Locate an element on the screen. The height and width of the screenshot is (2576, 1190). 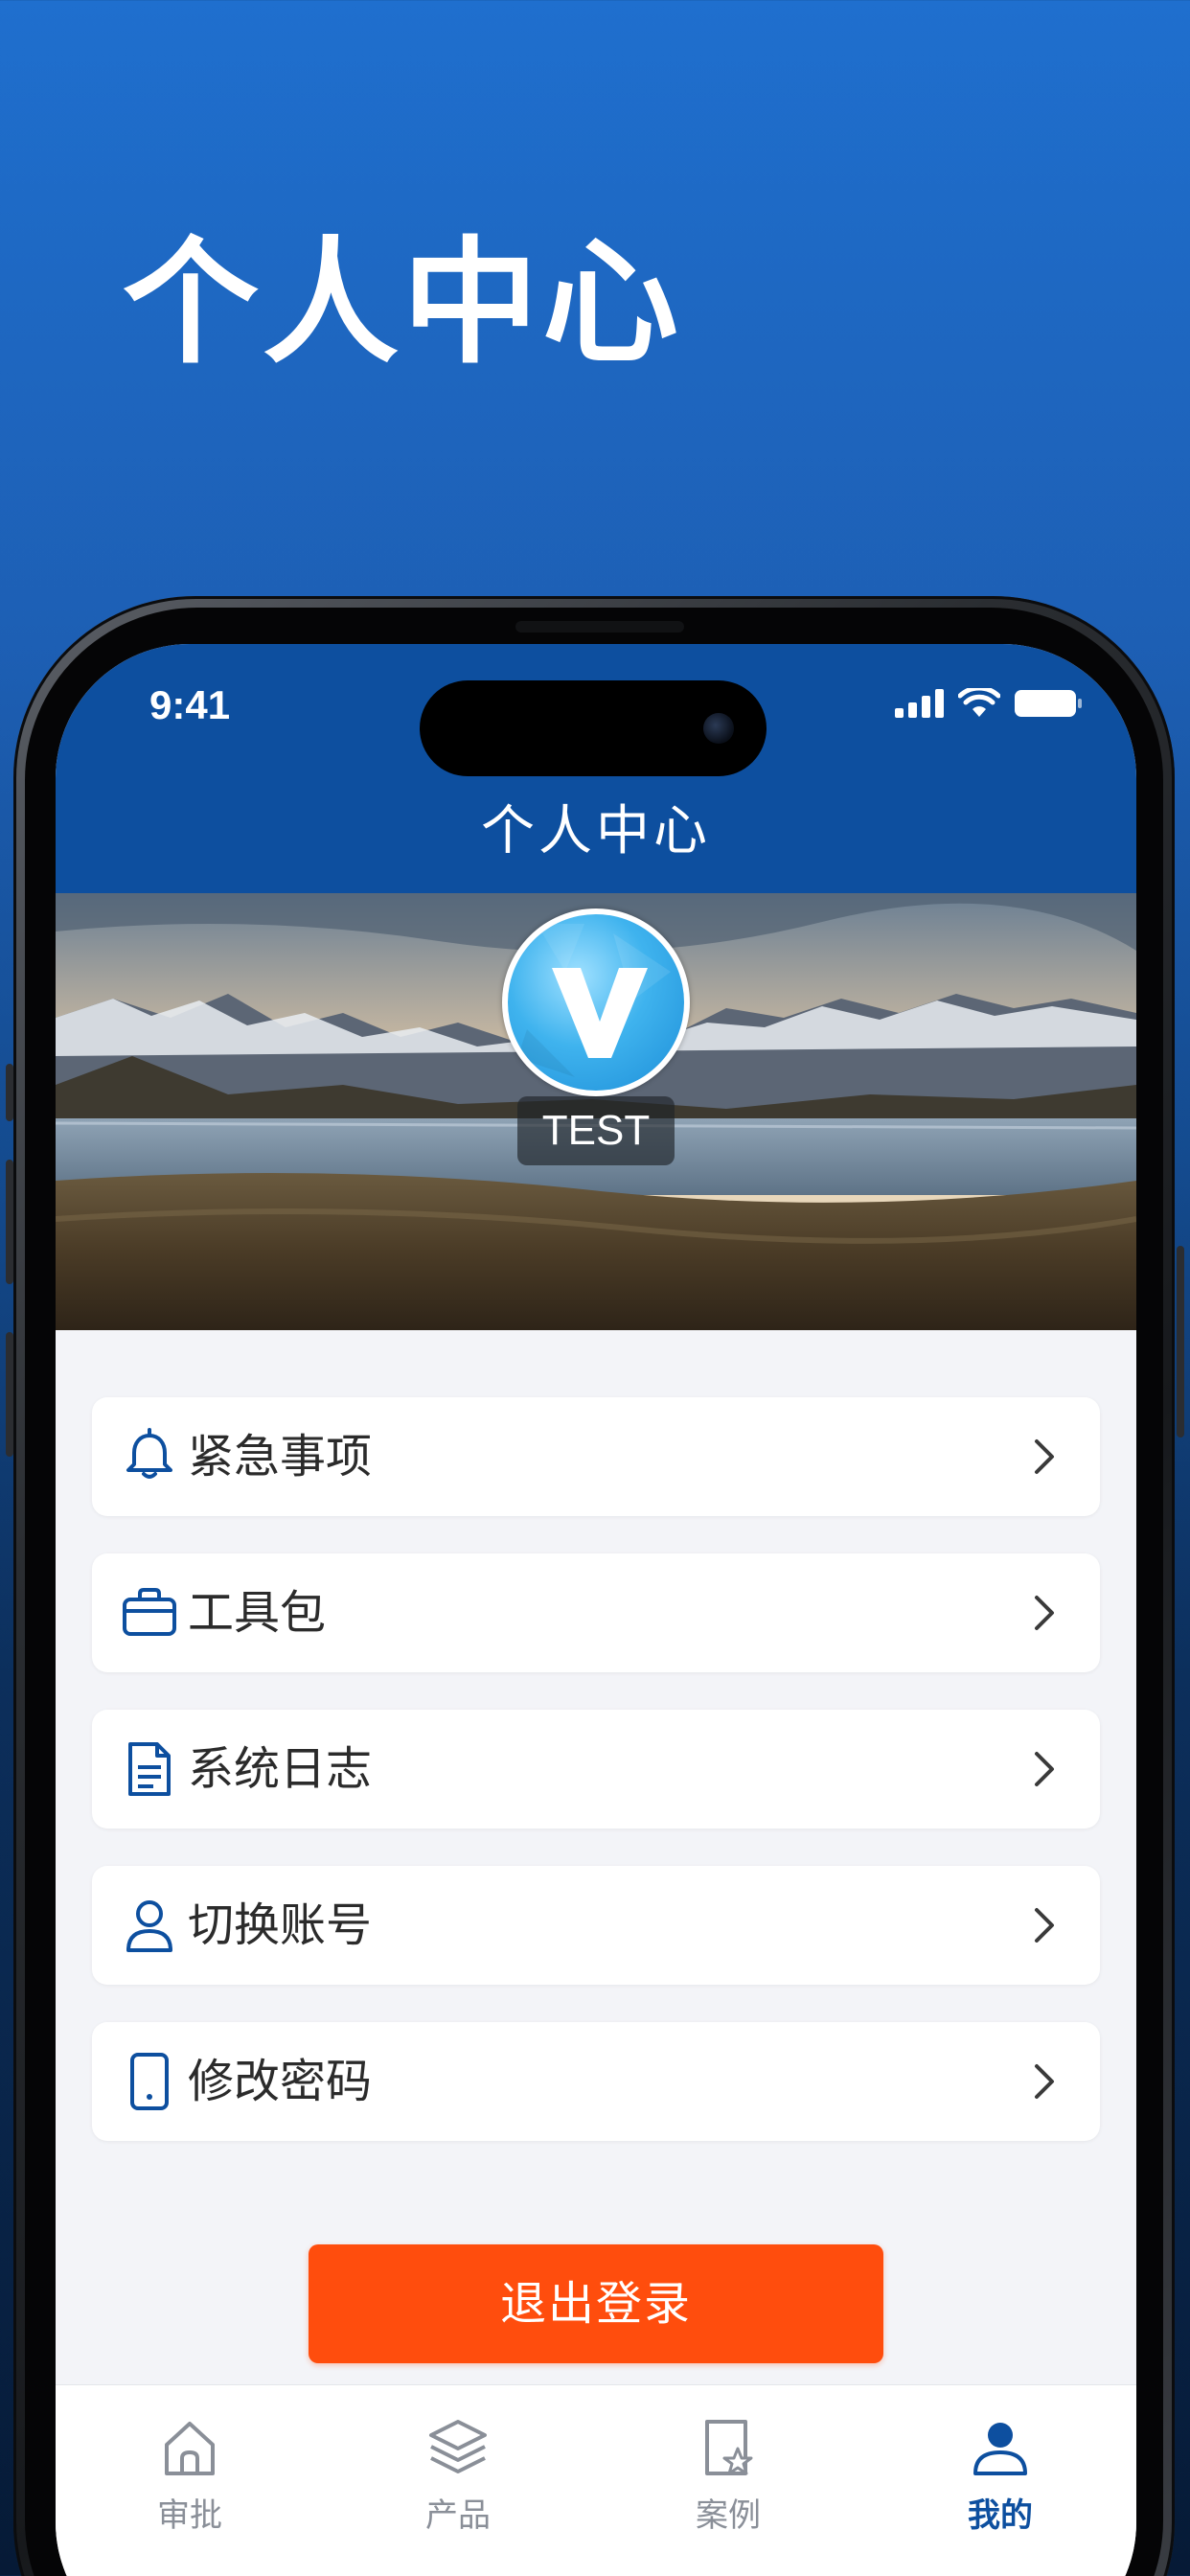
menu-item-label: 修改密码 is located at coordinates (280, 2081).